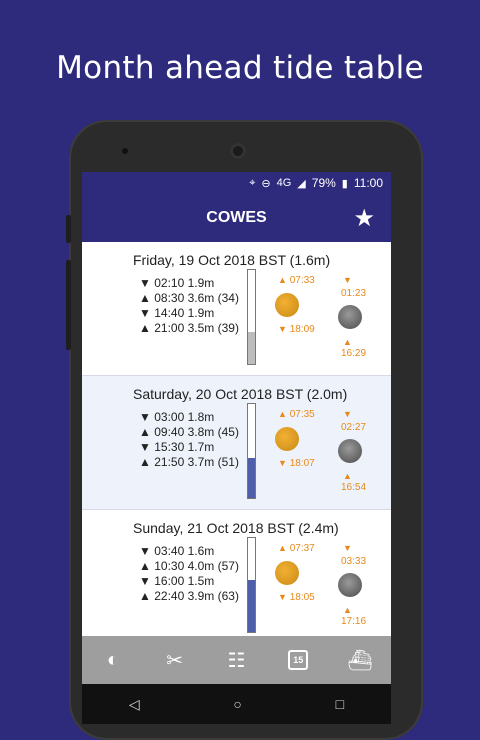 This screenshot has height=740, width=480. What do you see at coordinates (344, 183) in the screenshot?
I see `battery-icon: ▮` at bounding box center [344, 183].